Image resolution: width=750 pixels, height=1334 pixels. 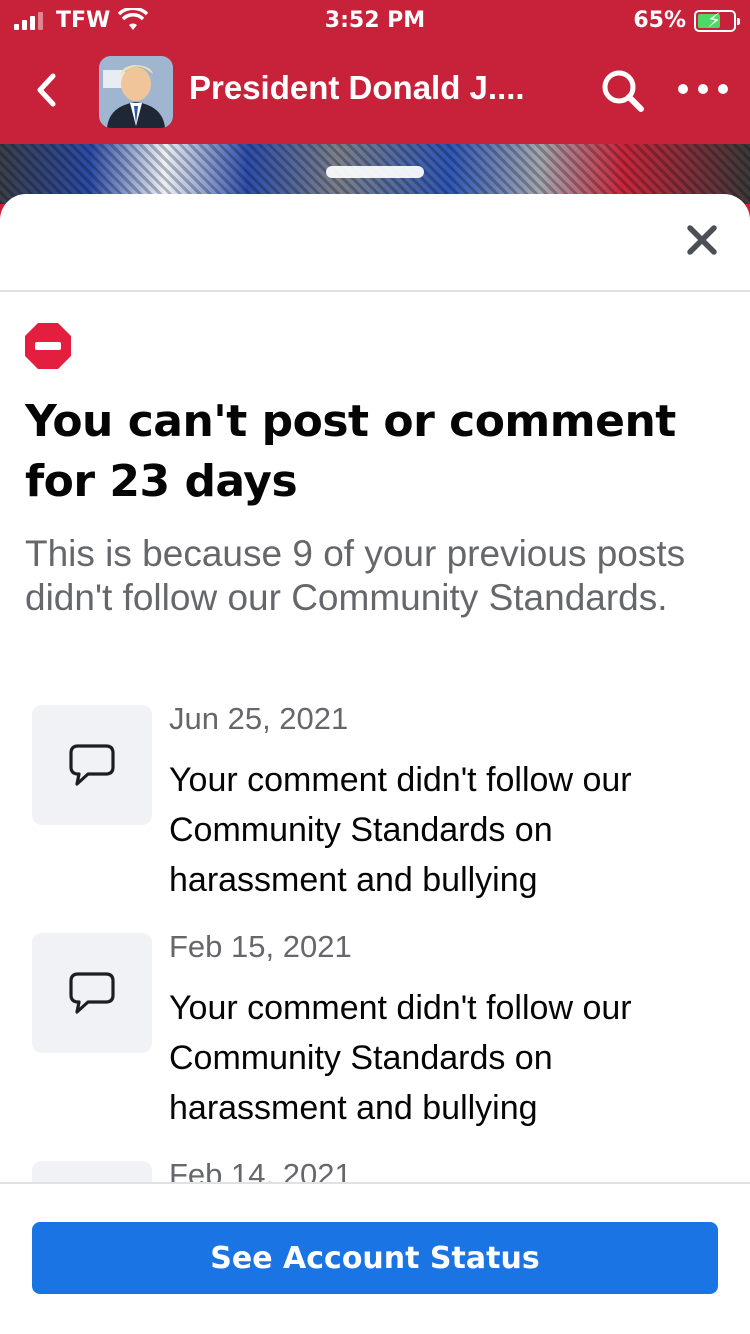 What do you see at coordinates (377, 1169) in the screenshot?
I see `list-item: Feb 14, 2021` at bounding box center [377, 1169].